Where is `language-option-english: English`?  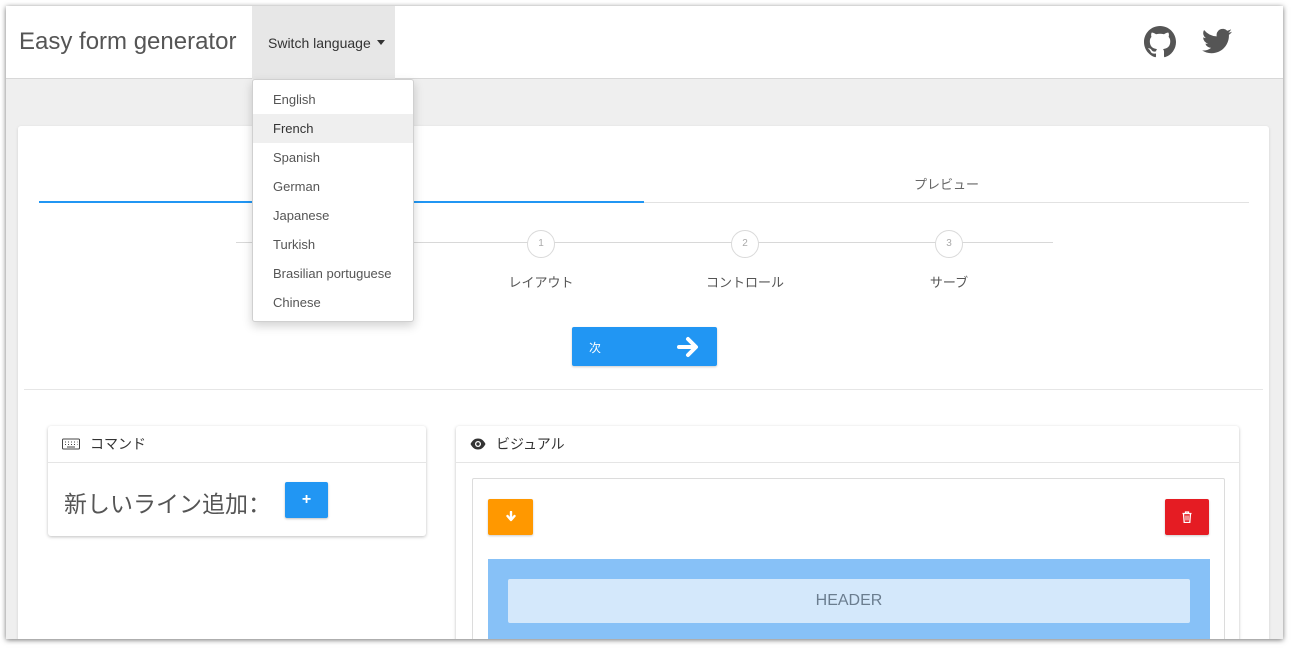
language-option-english: English is located at coordinates (333, 99).